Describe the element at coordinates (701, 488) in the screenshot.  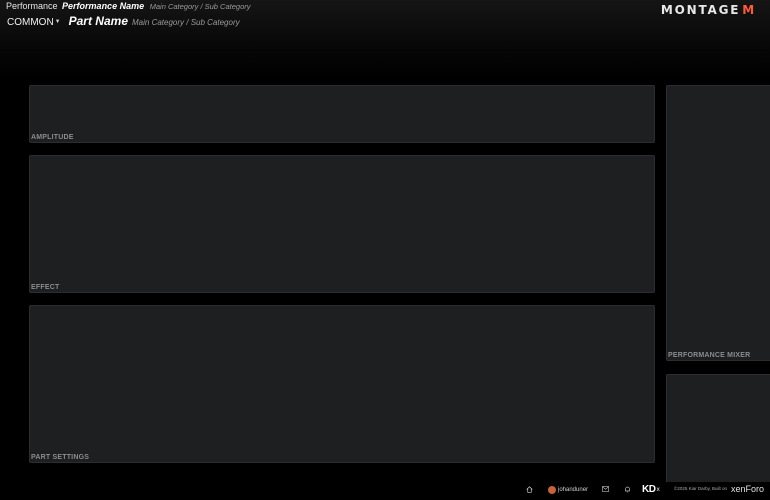
I see `copyright-text: ©2025 Kiar Darby, Built on` at that location.